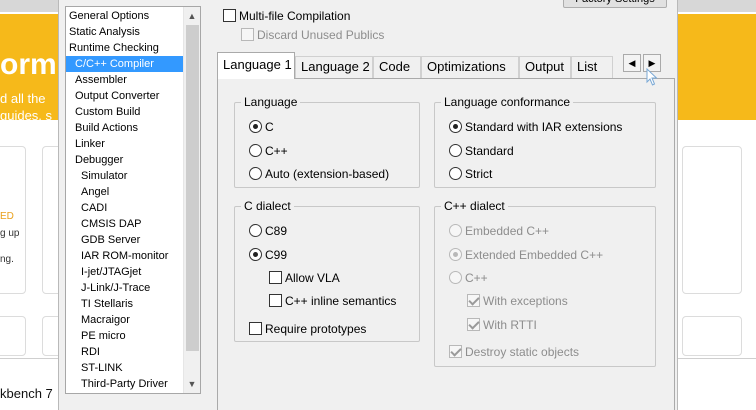 This screenshot has height=410, width=756. I want to click on language-cpp-radio, so click(255, 151).